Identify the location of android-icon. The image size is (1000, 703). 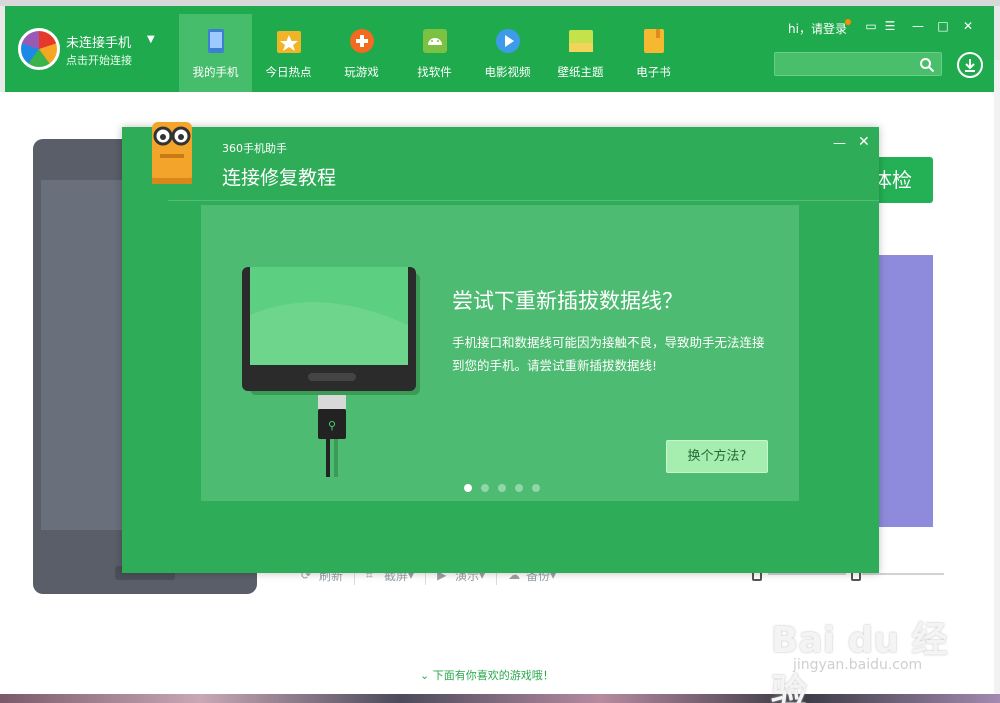
(435, 41).